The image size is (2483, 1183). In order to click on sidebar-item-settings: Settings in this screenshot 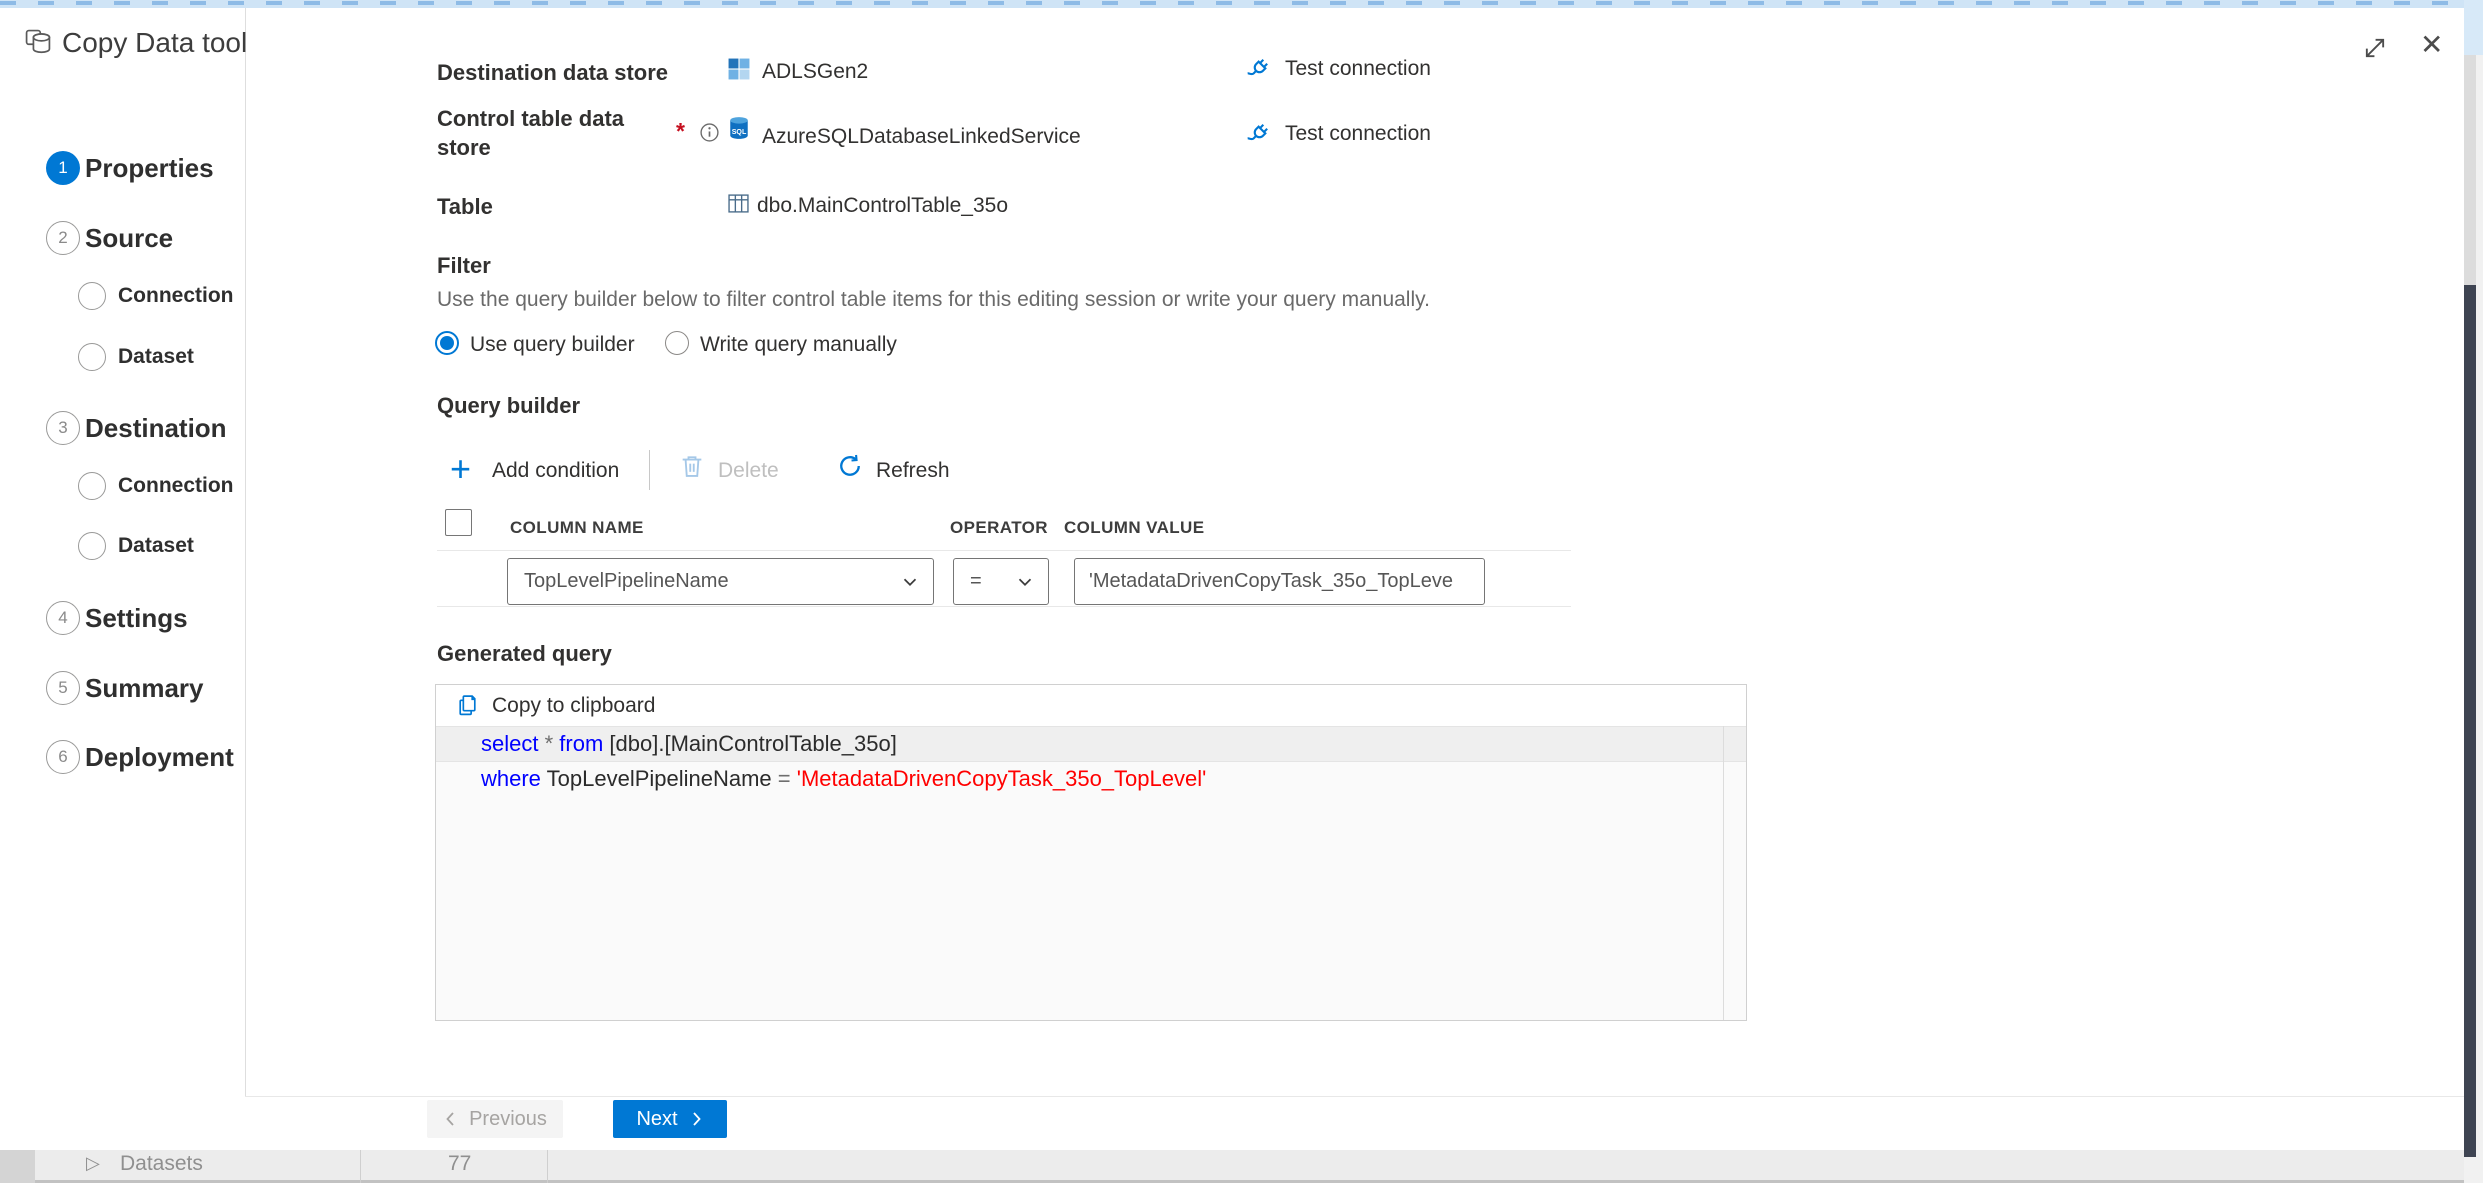, I will do `click(136, 618)`.